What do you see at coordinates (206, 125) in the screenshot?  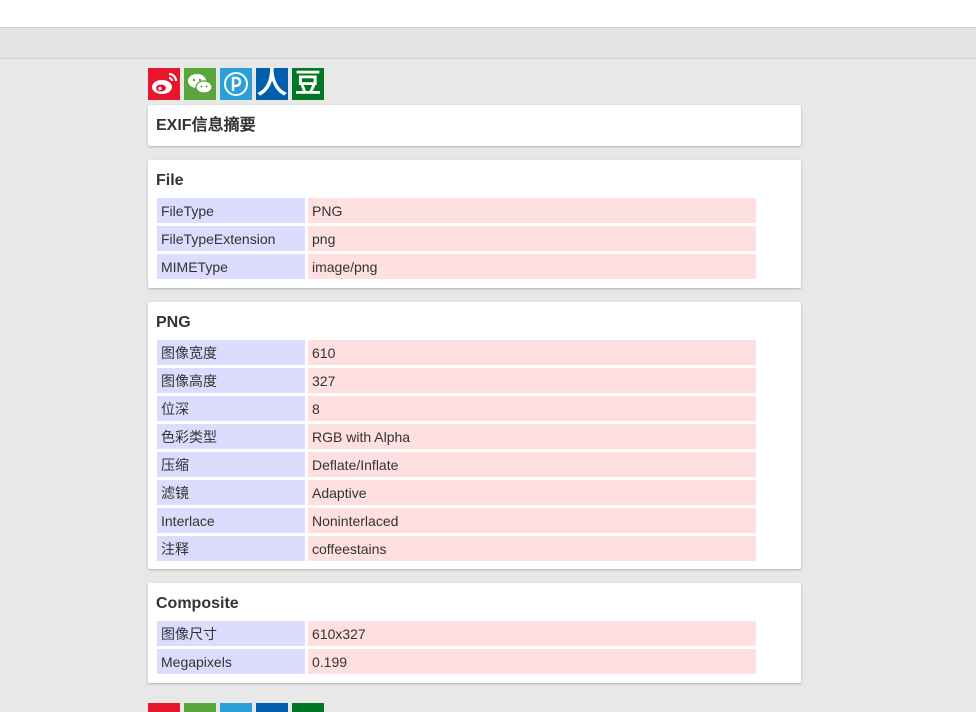 I see `page-title: EXIF信息摘要` at bounding box center [206, 125].